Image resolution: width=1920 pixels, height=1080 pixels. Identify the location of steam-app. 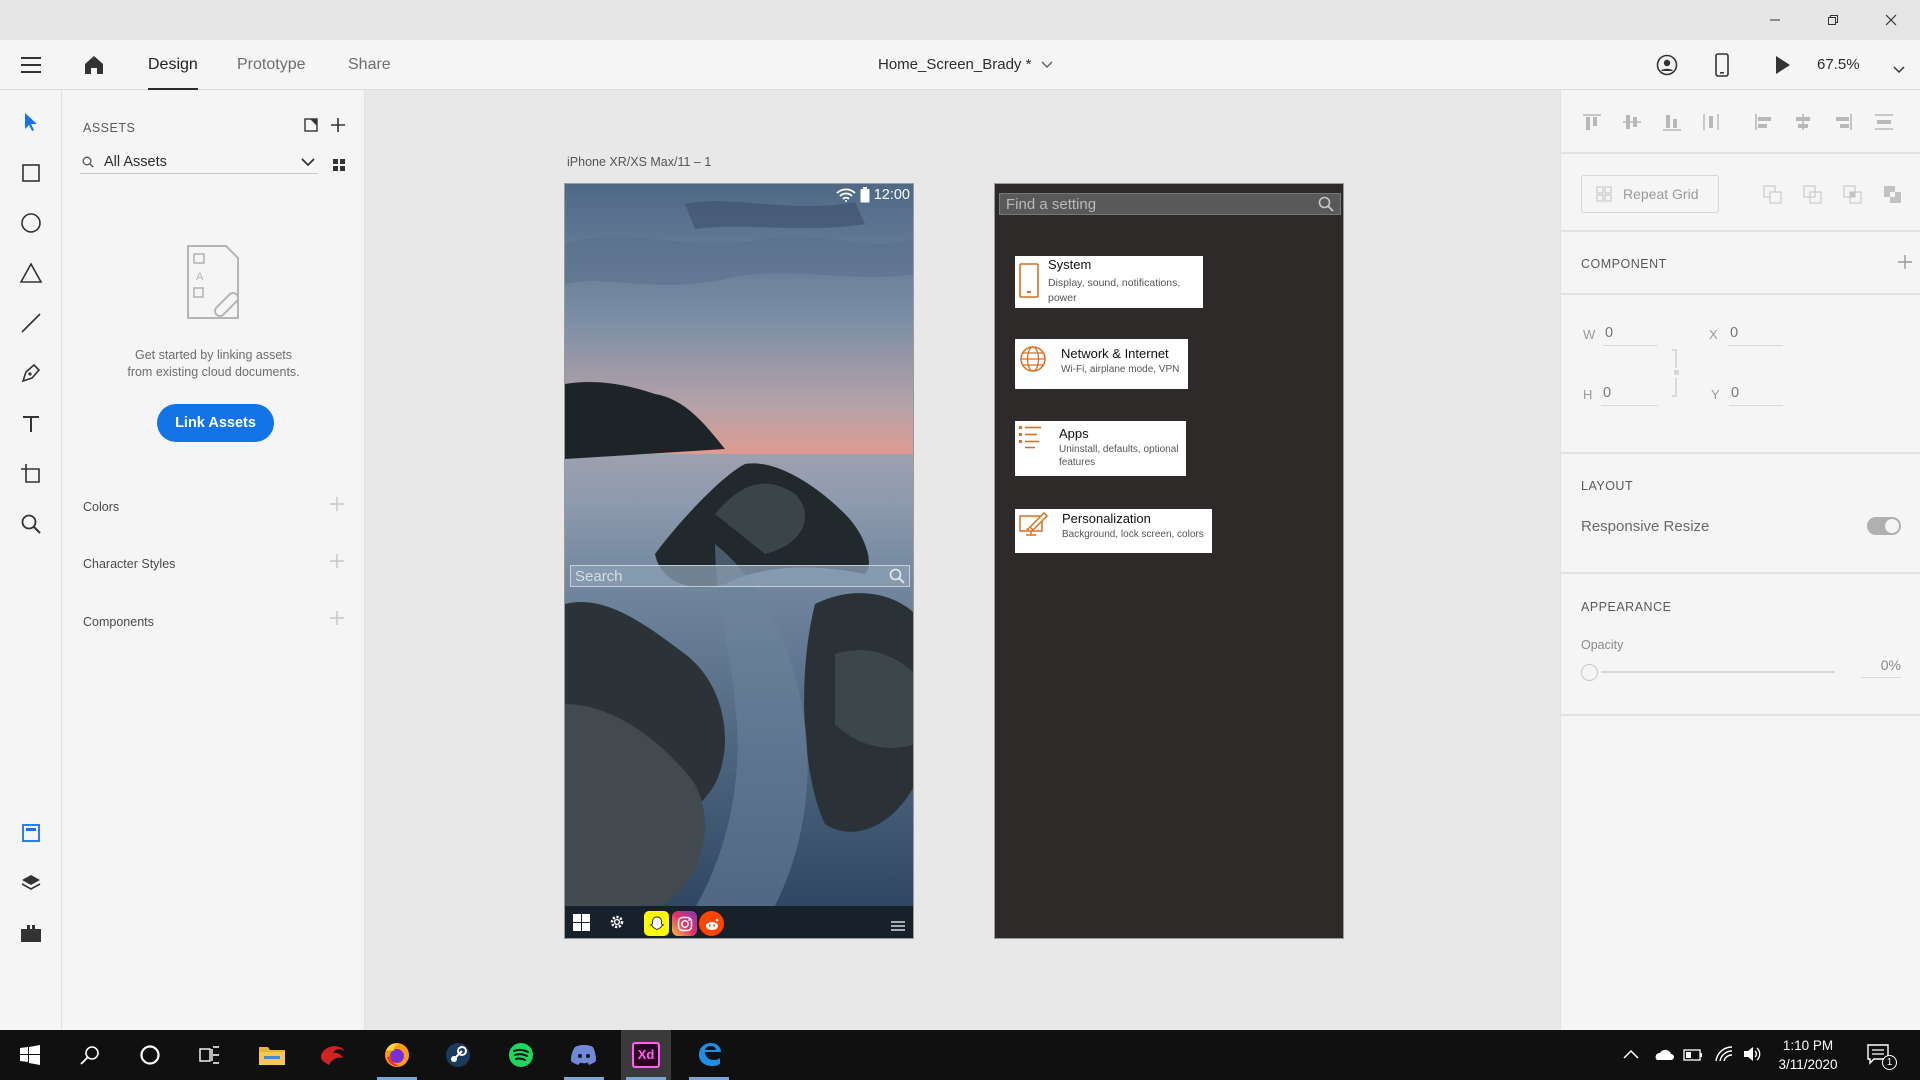
(458, 1055).